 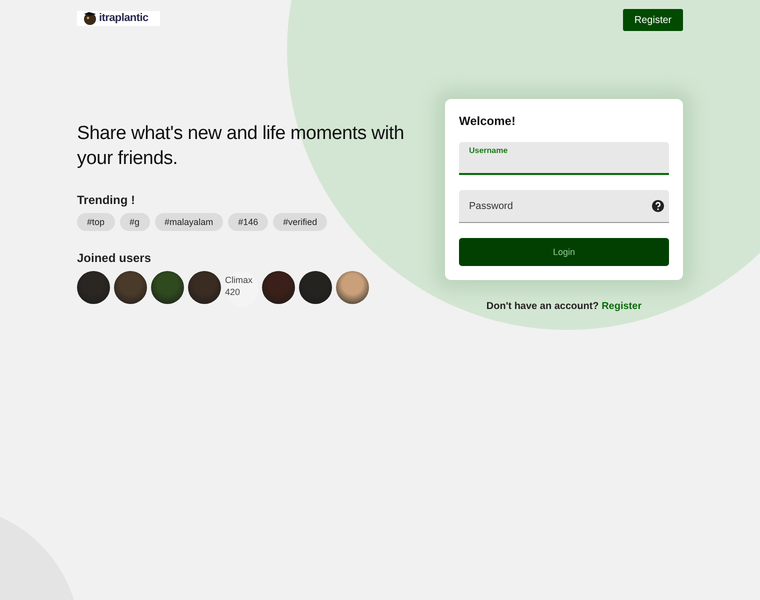 I want to click on password-field: Password, so click(x=564, y=206).